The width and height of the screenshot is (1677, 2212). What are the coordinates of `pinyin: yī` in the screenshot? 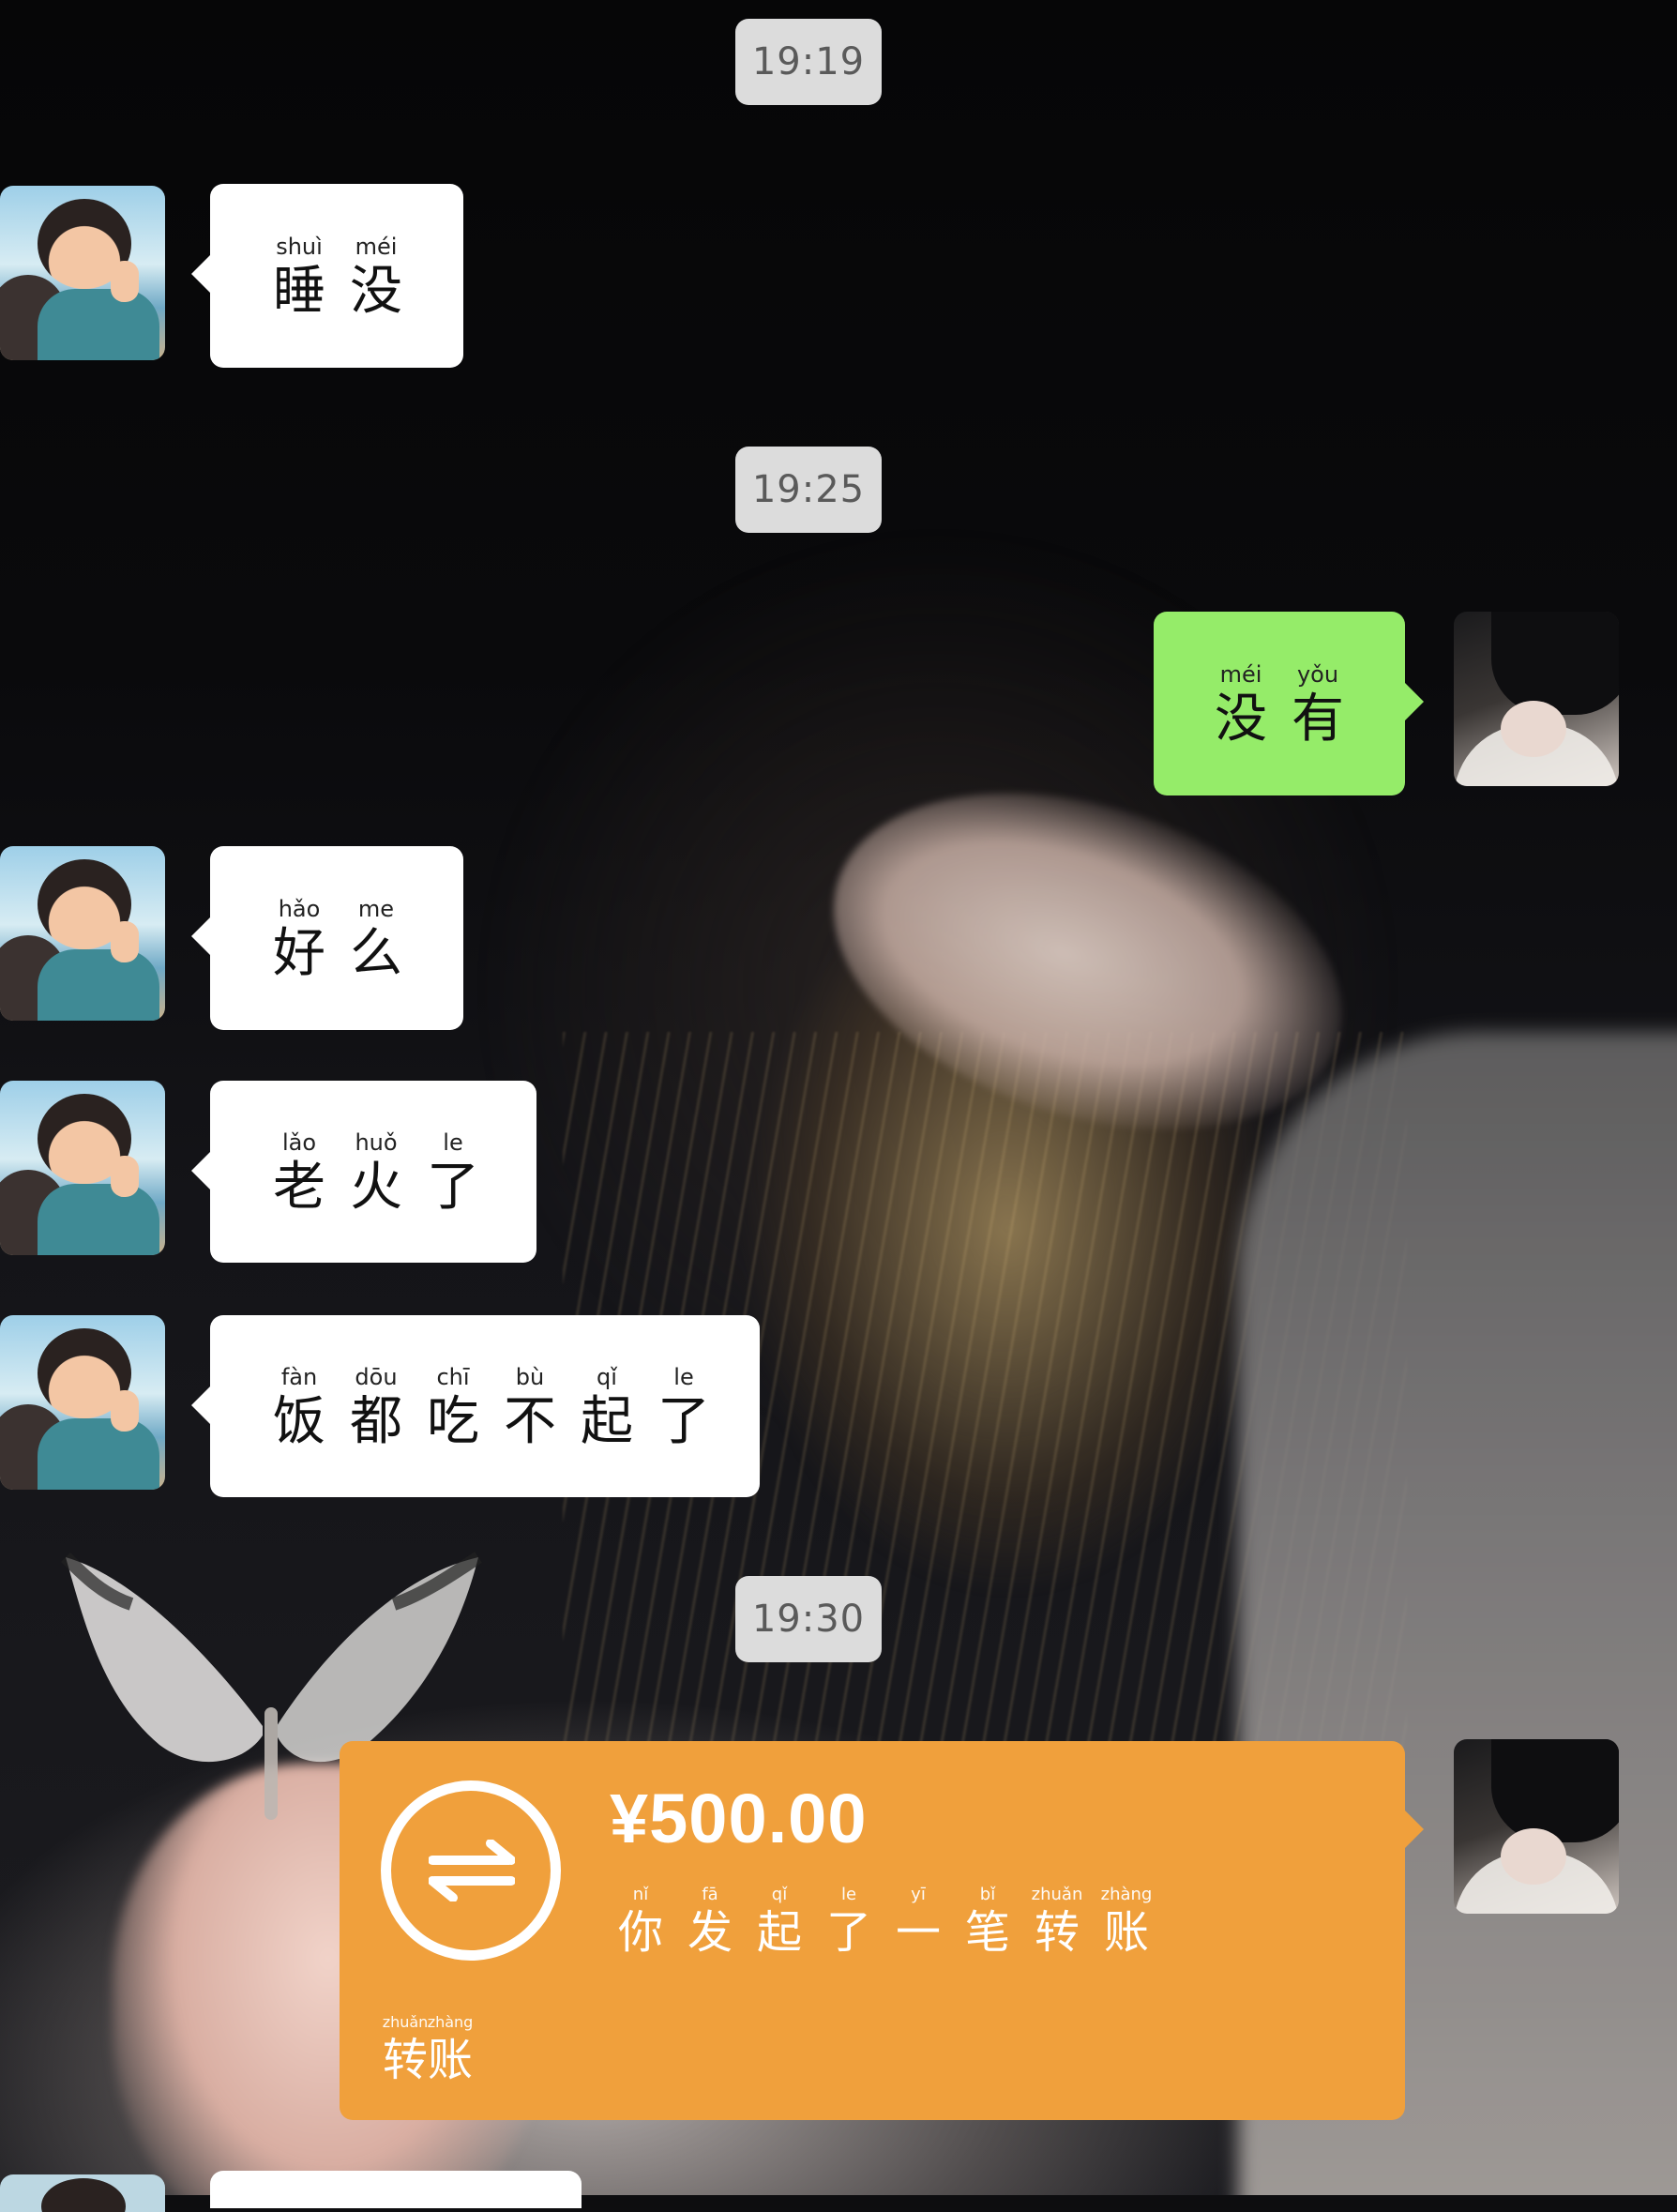 It's located at (919, 1894).